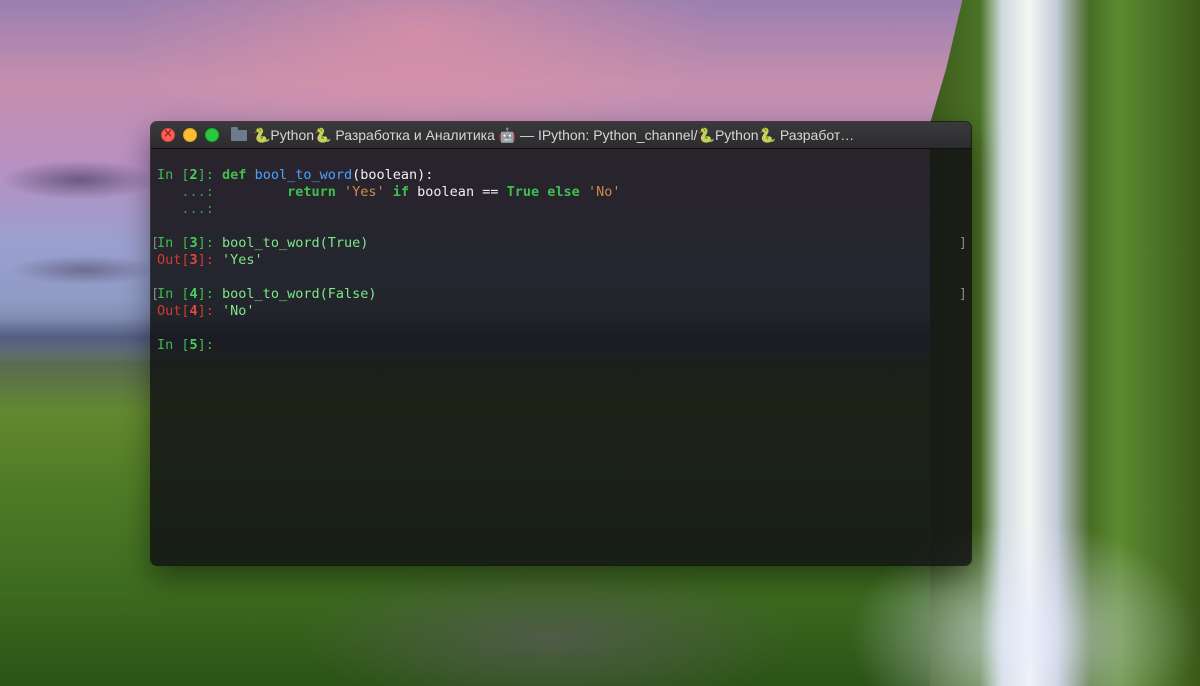 The image size is (1200, 686). What do you see at coordinates (564, 260) in the screenshot?
I see `output-line: Out[3]: 'Yes'` at bounding box center [564, 260].